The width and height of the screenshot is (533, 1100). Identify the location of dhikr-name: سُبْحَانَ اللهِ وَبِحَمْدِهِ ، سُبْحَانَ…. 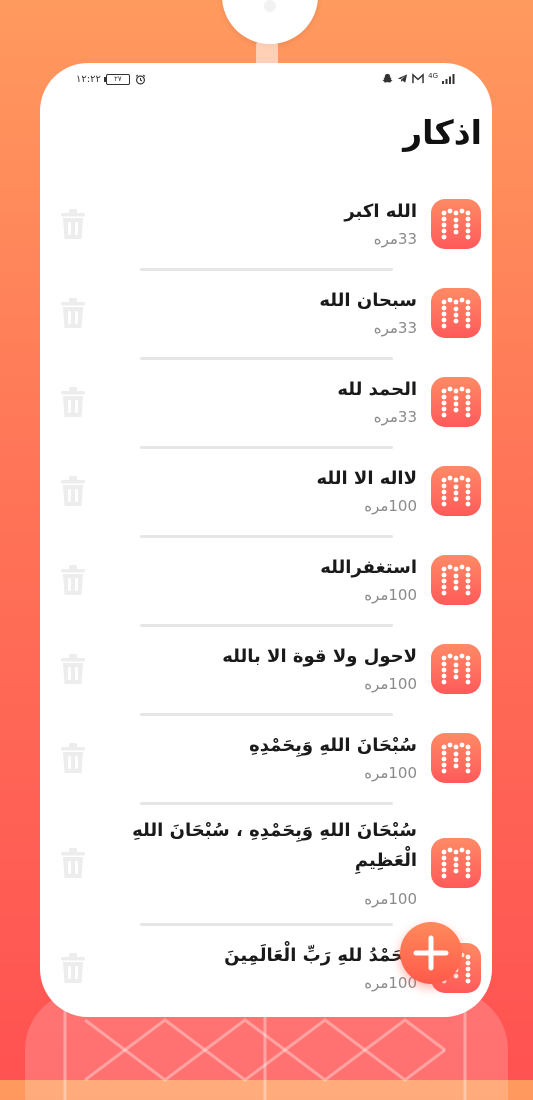
(274, 845).